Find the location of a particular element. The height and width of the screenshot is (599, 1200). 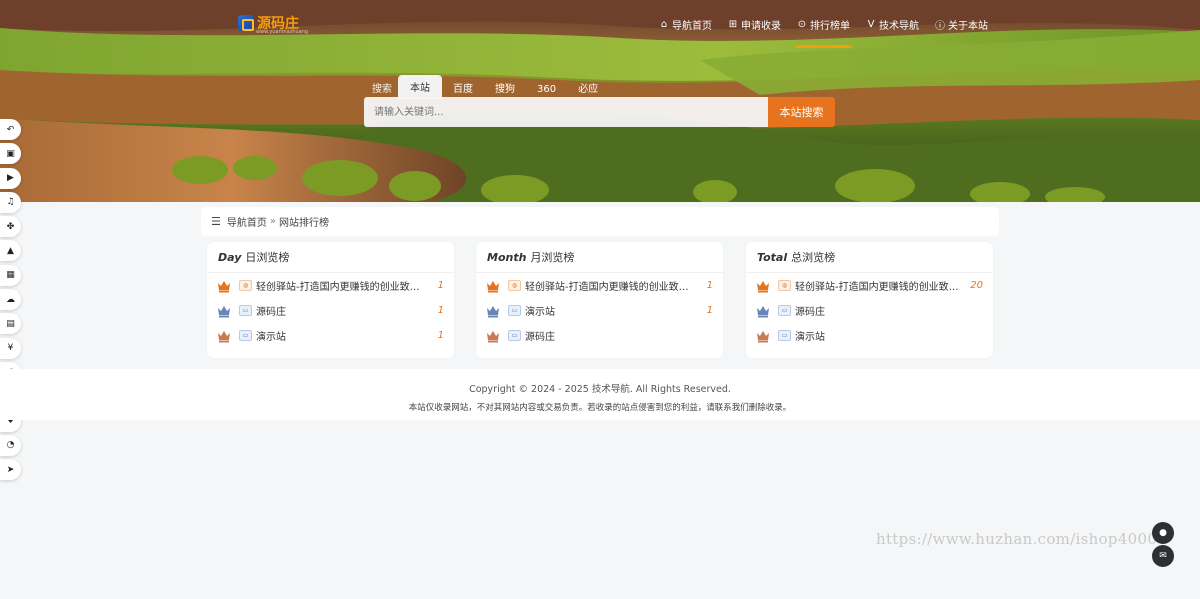

breadcrumb: ☰ 导航首页 » 网站排行榜 is located at coordinates (600, 221).